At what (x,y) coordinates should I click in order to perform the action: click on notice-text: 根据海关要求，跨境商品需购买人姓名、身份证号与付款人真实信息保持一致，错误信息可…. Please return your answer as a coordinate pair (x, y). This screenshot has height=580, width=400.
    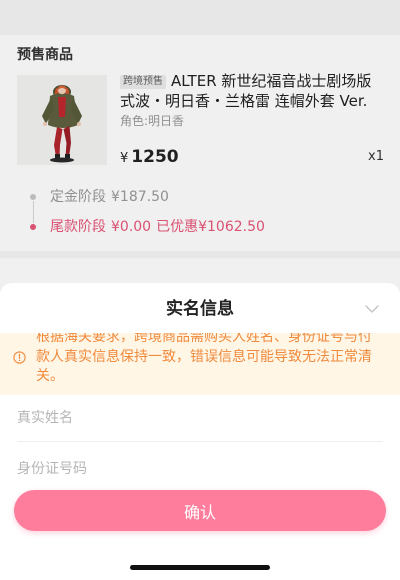
    Looking at the image, I should click on (204, 358).